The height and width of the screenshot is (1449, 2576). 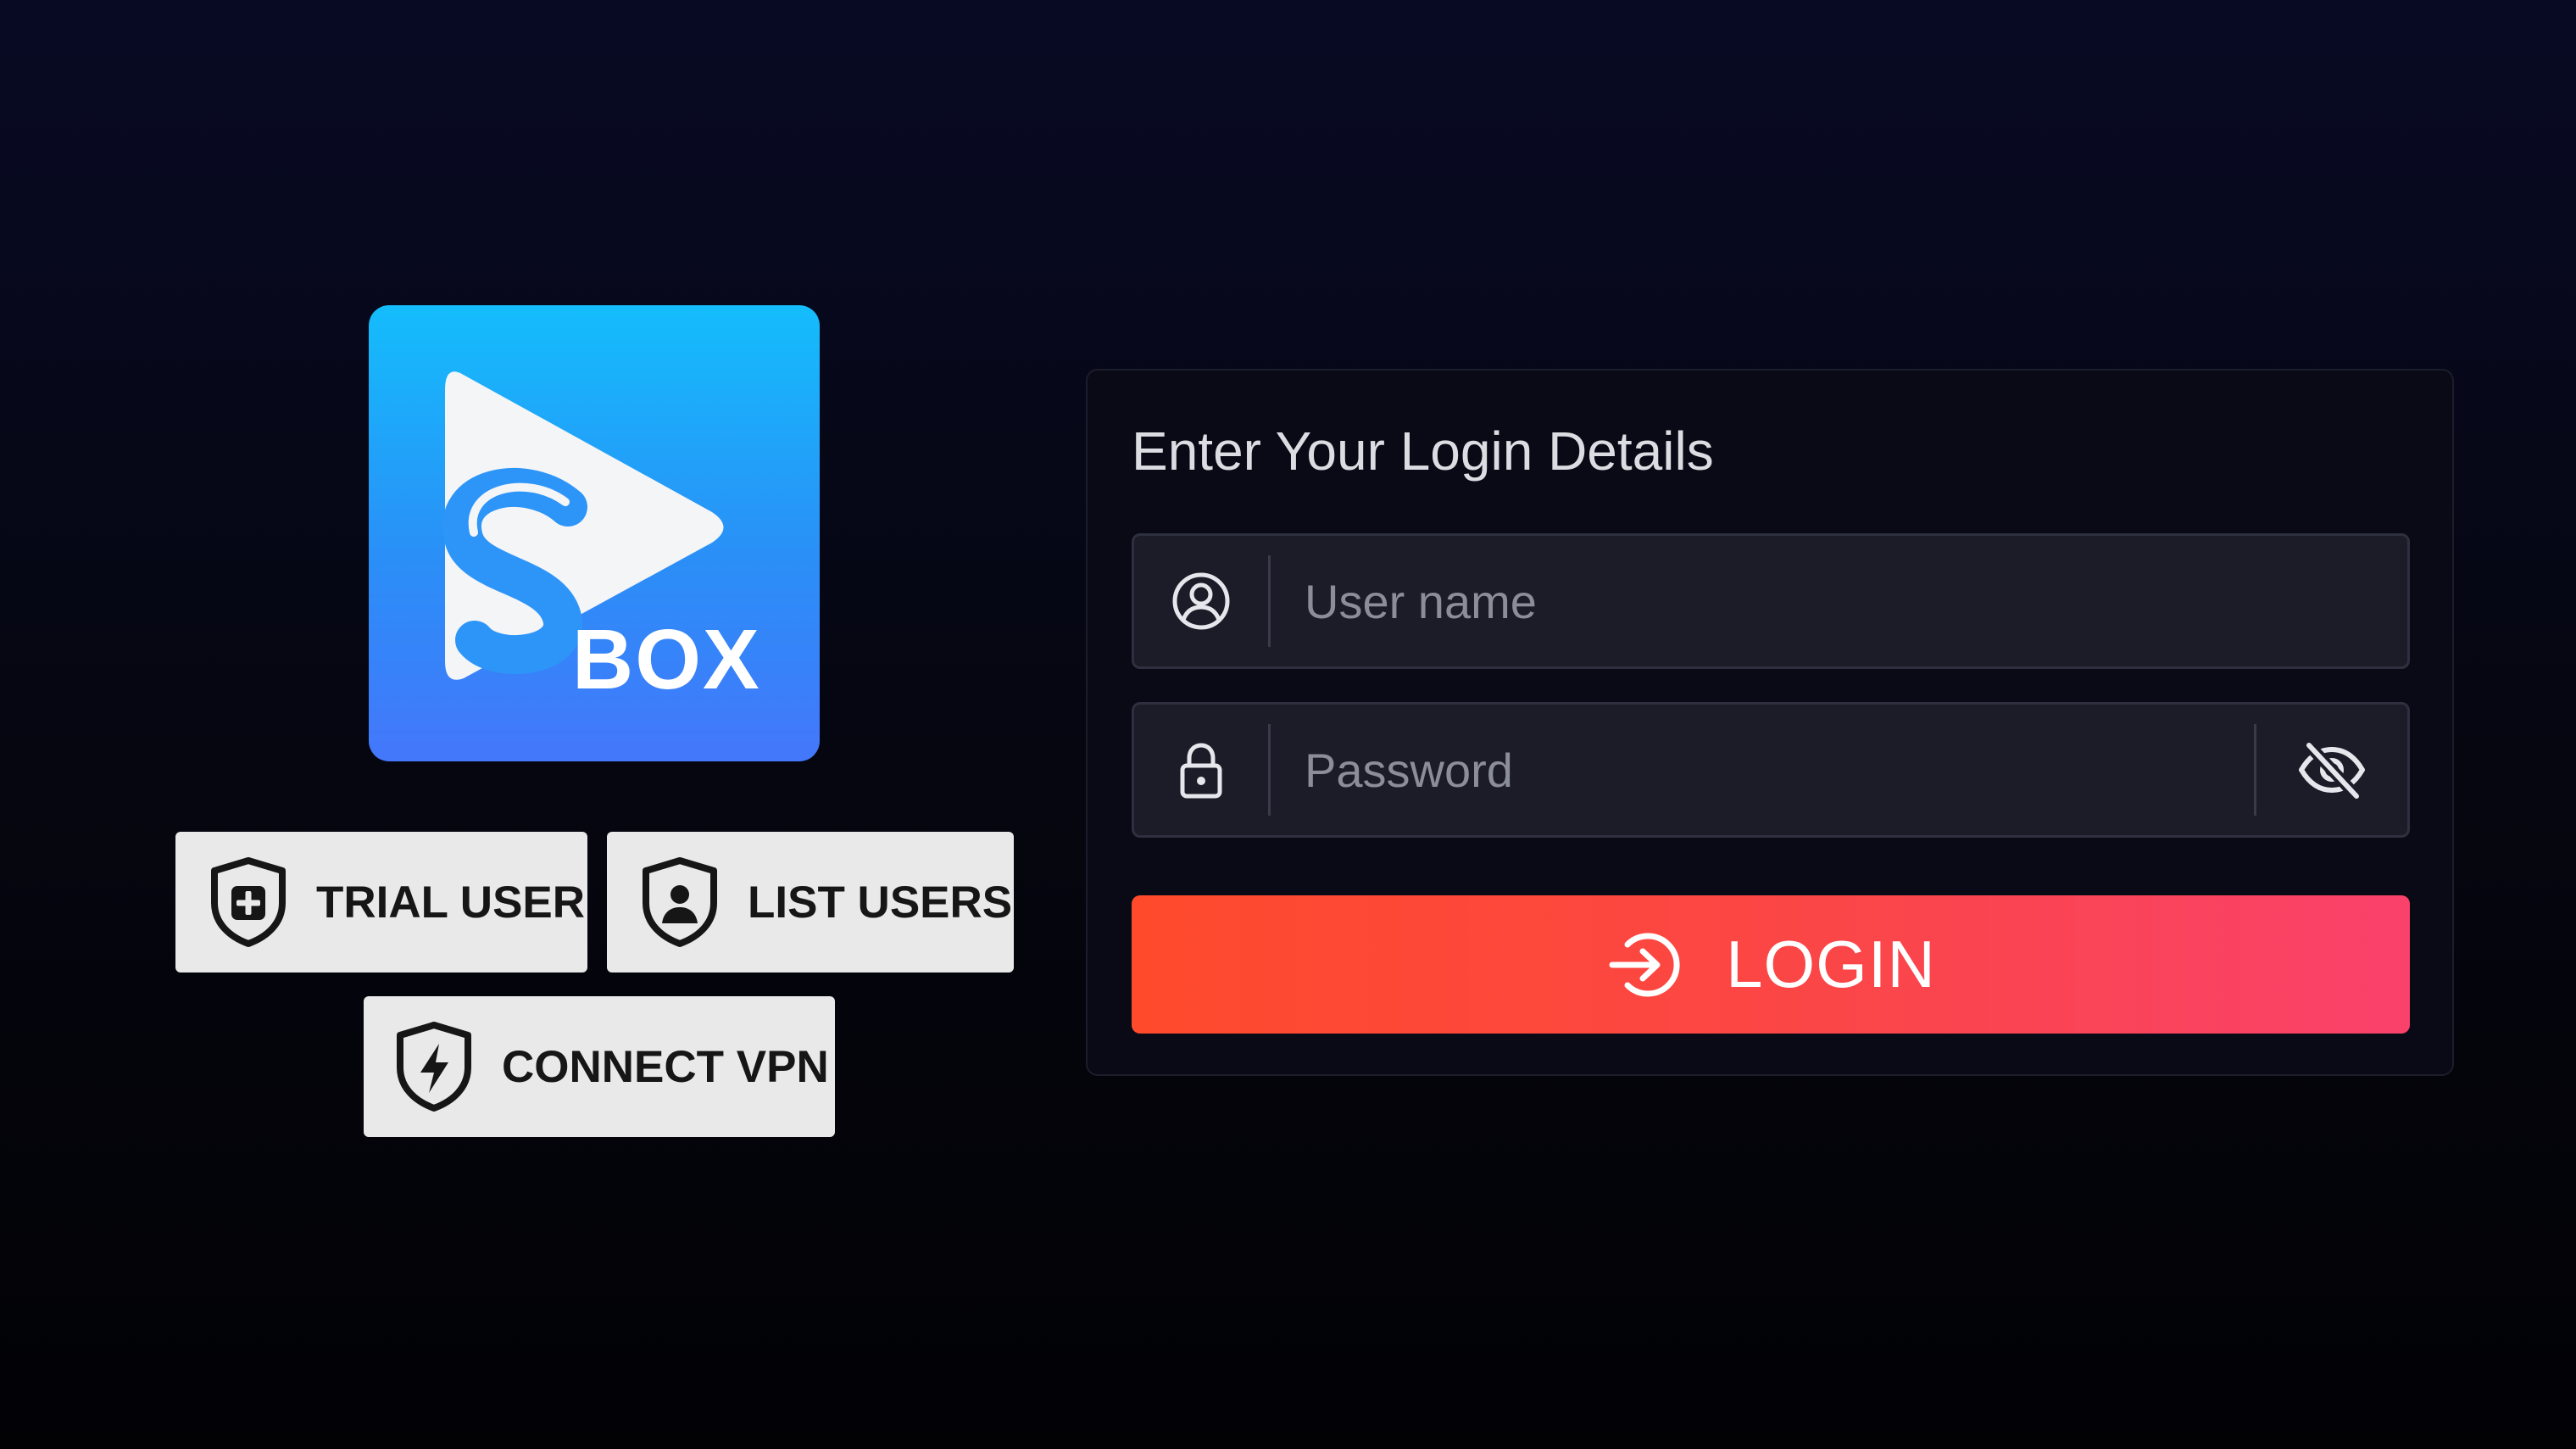 I want to click on user-circle-icon, so click(x=1201, y=601).